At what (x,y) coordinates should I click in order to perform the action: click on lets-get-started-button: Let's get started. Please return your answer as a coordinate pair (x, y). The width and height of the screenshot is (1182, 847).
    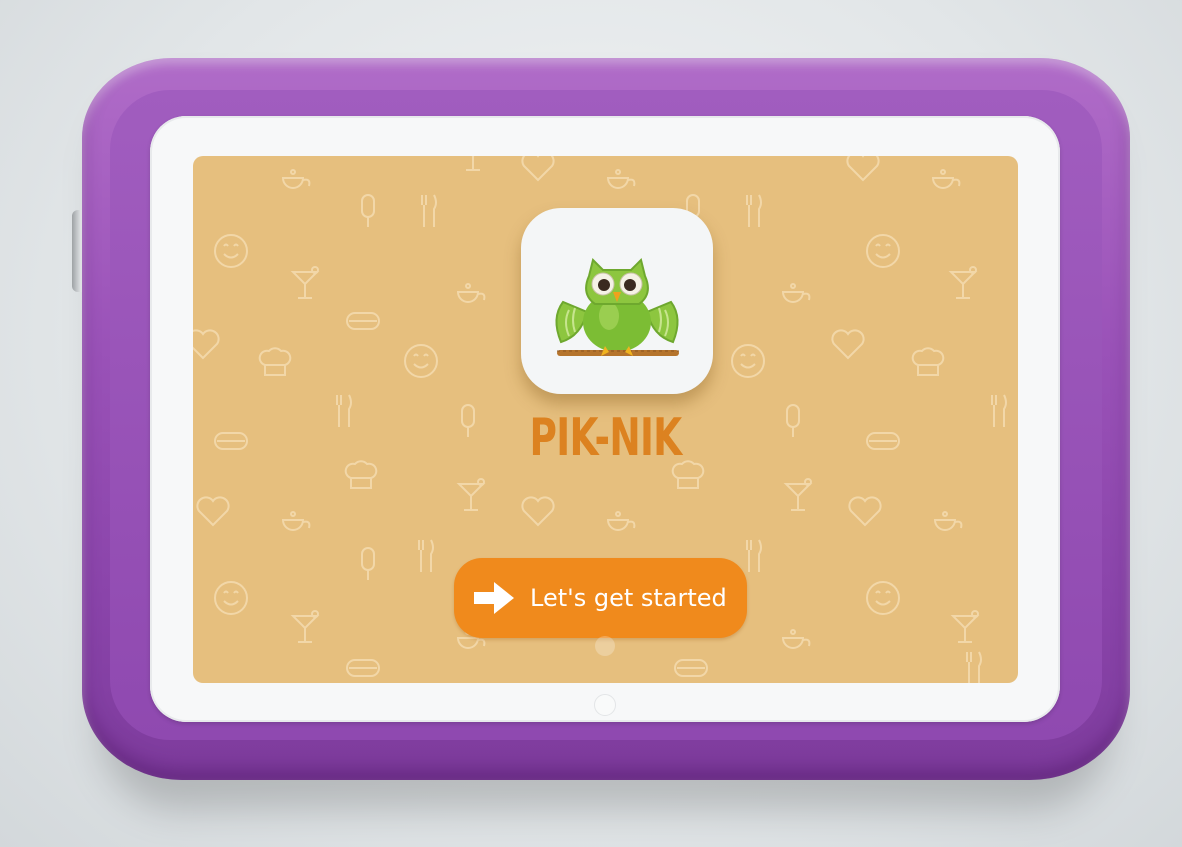
    Looking at the image, I should click on (600, 598).